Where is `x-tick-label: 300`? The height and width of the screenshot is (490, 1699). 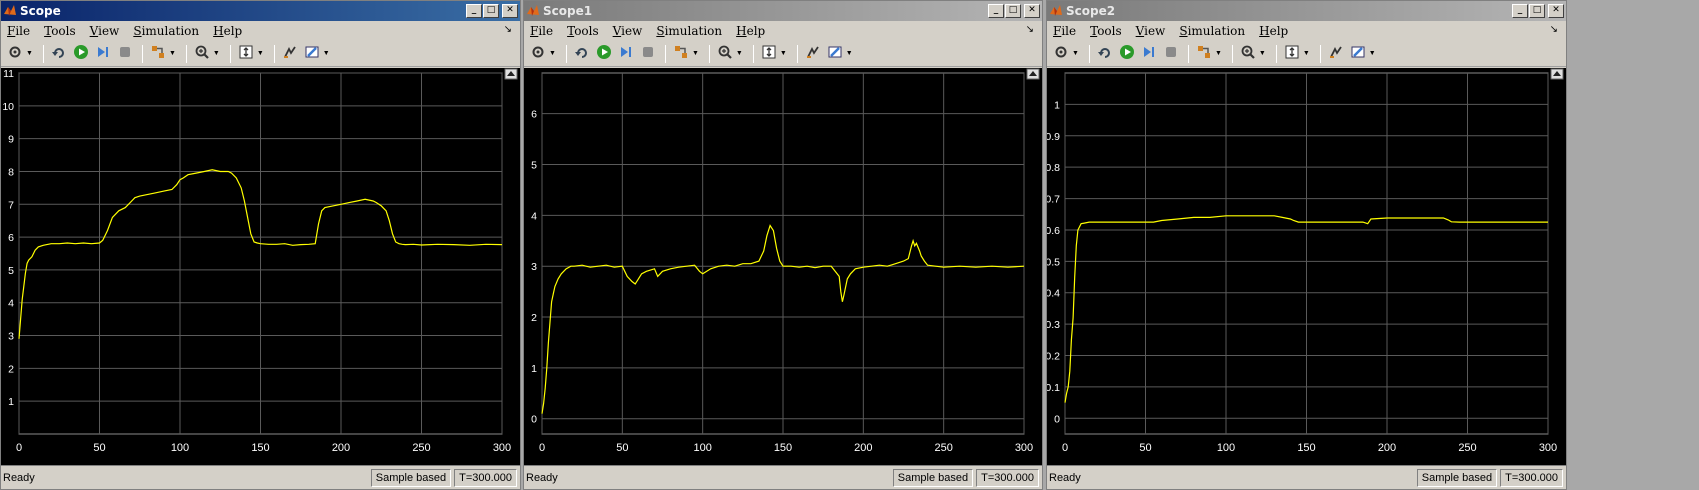
x-tick-label: 300 is located at coordinates (502, 448).